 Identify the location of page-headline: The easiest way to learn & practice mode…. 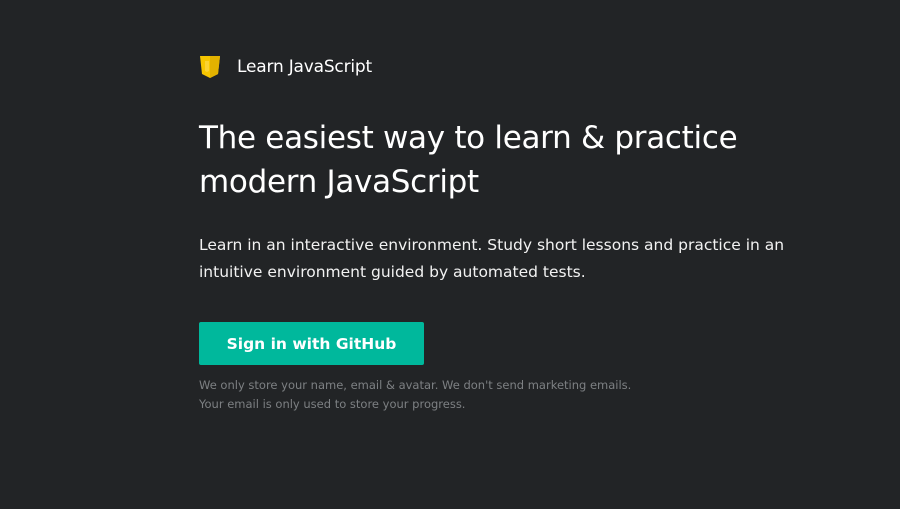
(499, 160).